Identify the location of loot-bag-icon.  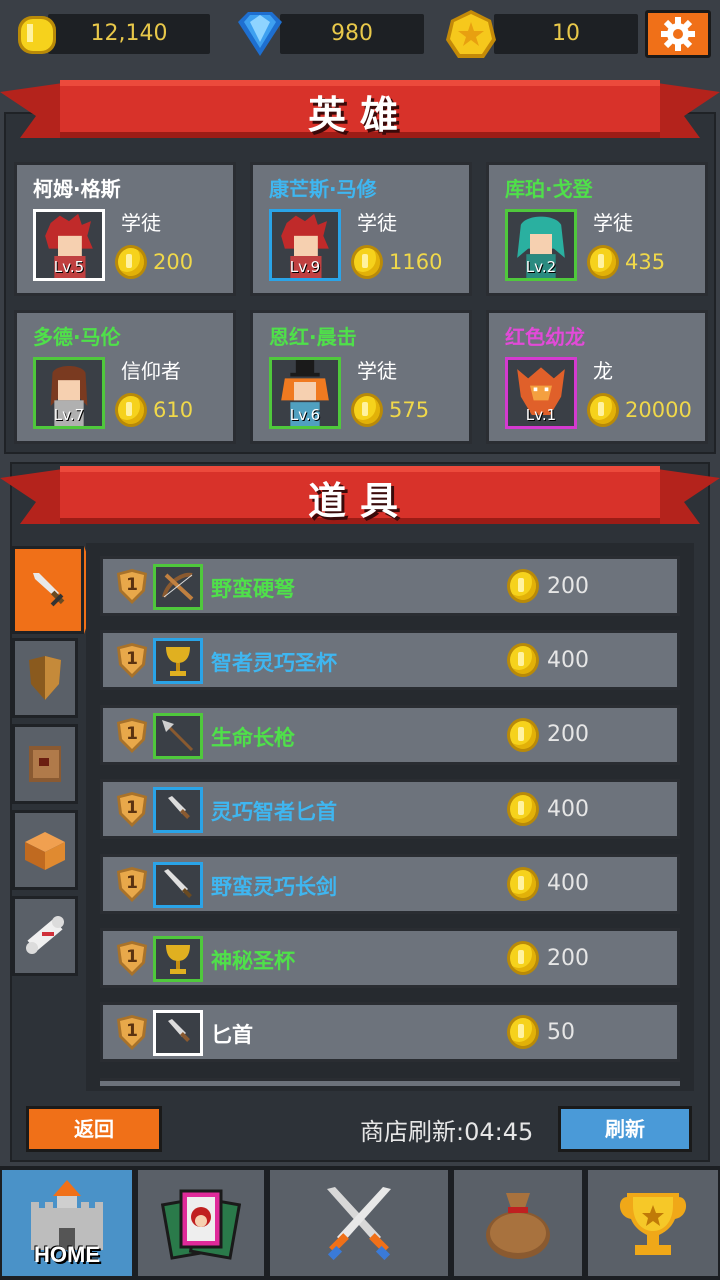
(518, 1226).